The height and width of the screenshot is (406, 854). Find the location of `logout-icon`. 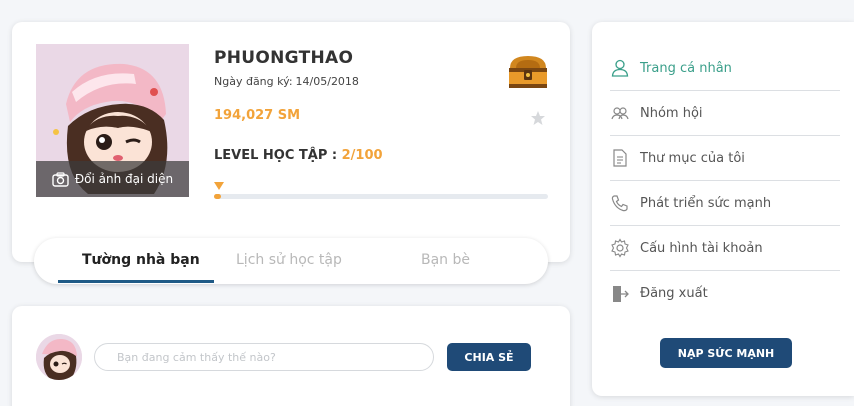

logout-icon is located at coordinates (621, 293).